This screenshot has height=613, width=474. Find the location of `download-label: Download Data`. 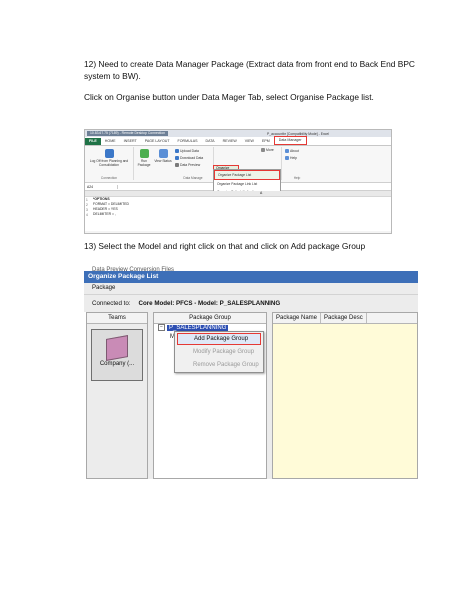

download-label: Download Data is located at coordinates (192, 158).